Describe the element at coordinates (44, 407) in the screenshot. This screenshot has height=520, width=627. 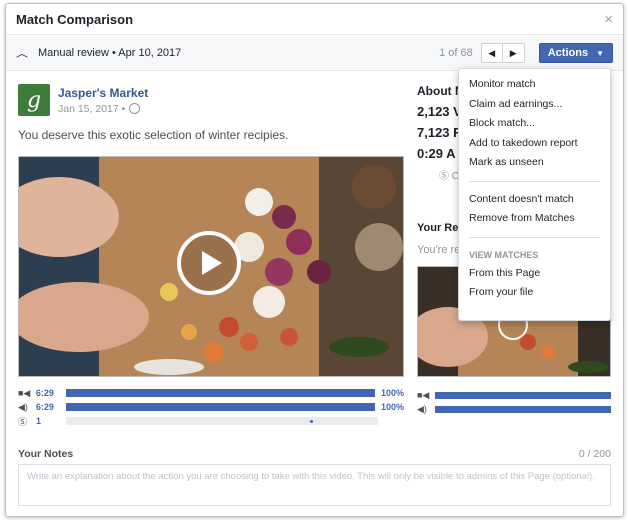
I see `audio-duration: 6:29` at that location.